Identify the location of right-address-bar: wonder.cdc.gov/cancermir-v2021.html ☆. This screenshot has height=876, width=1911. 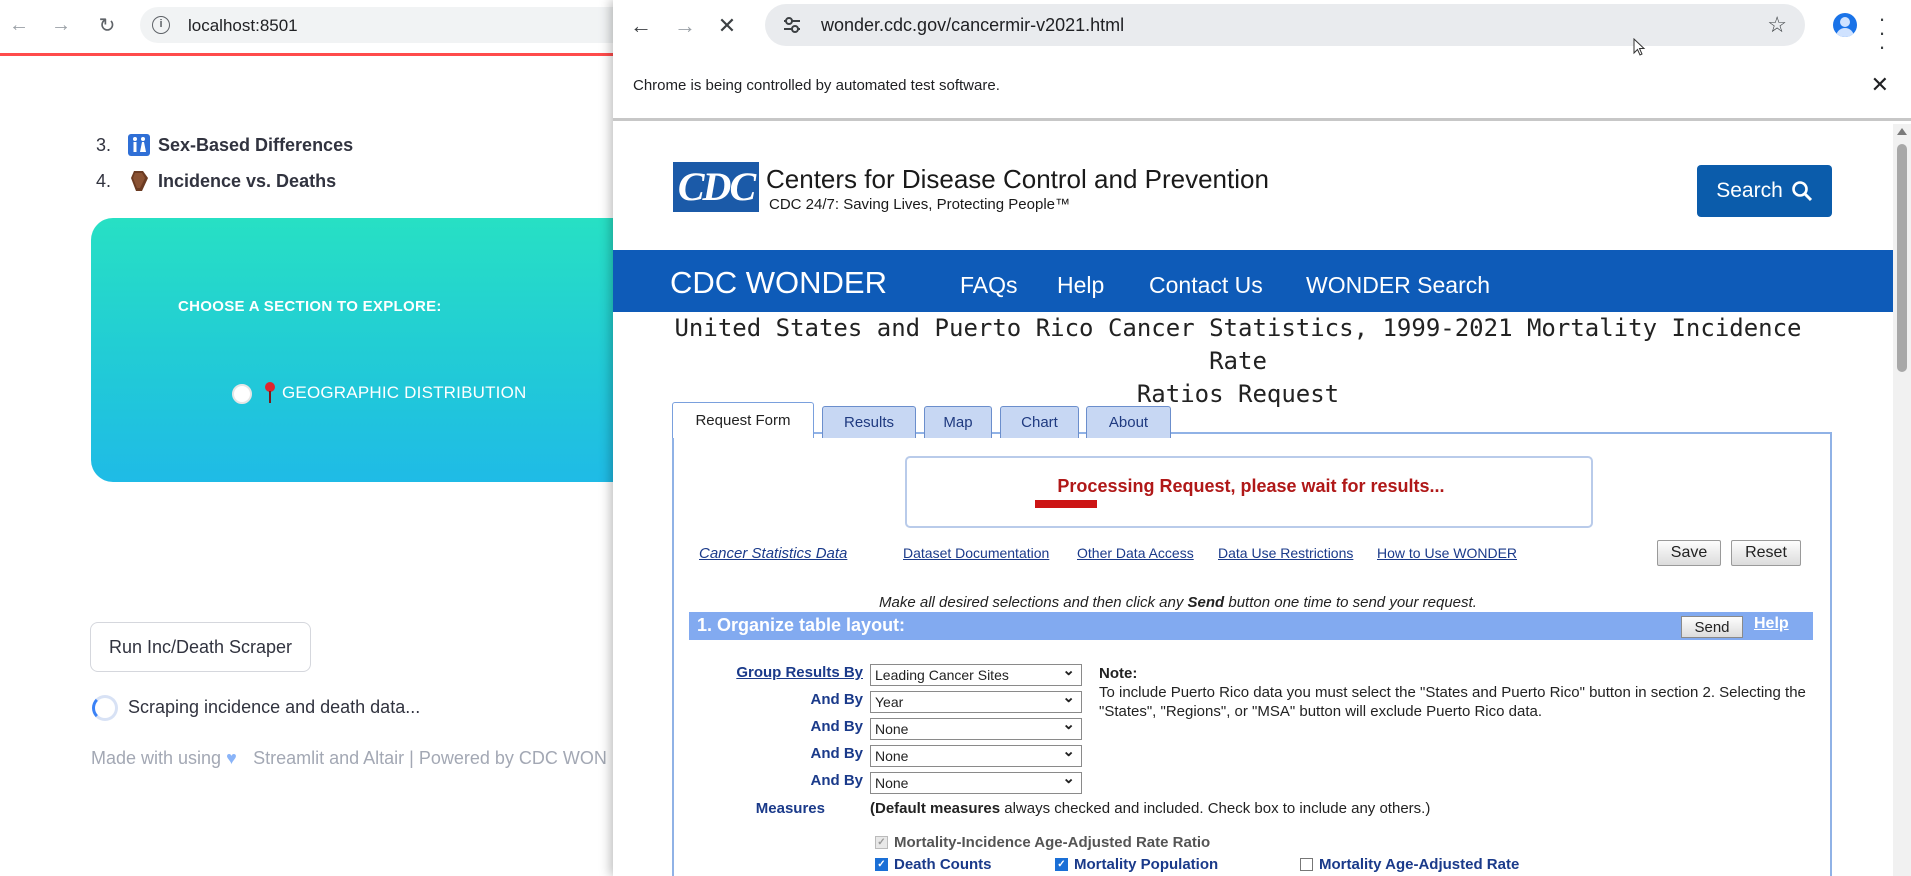
(1285, 25).